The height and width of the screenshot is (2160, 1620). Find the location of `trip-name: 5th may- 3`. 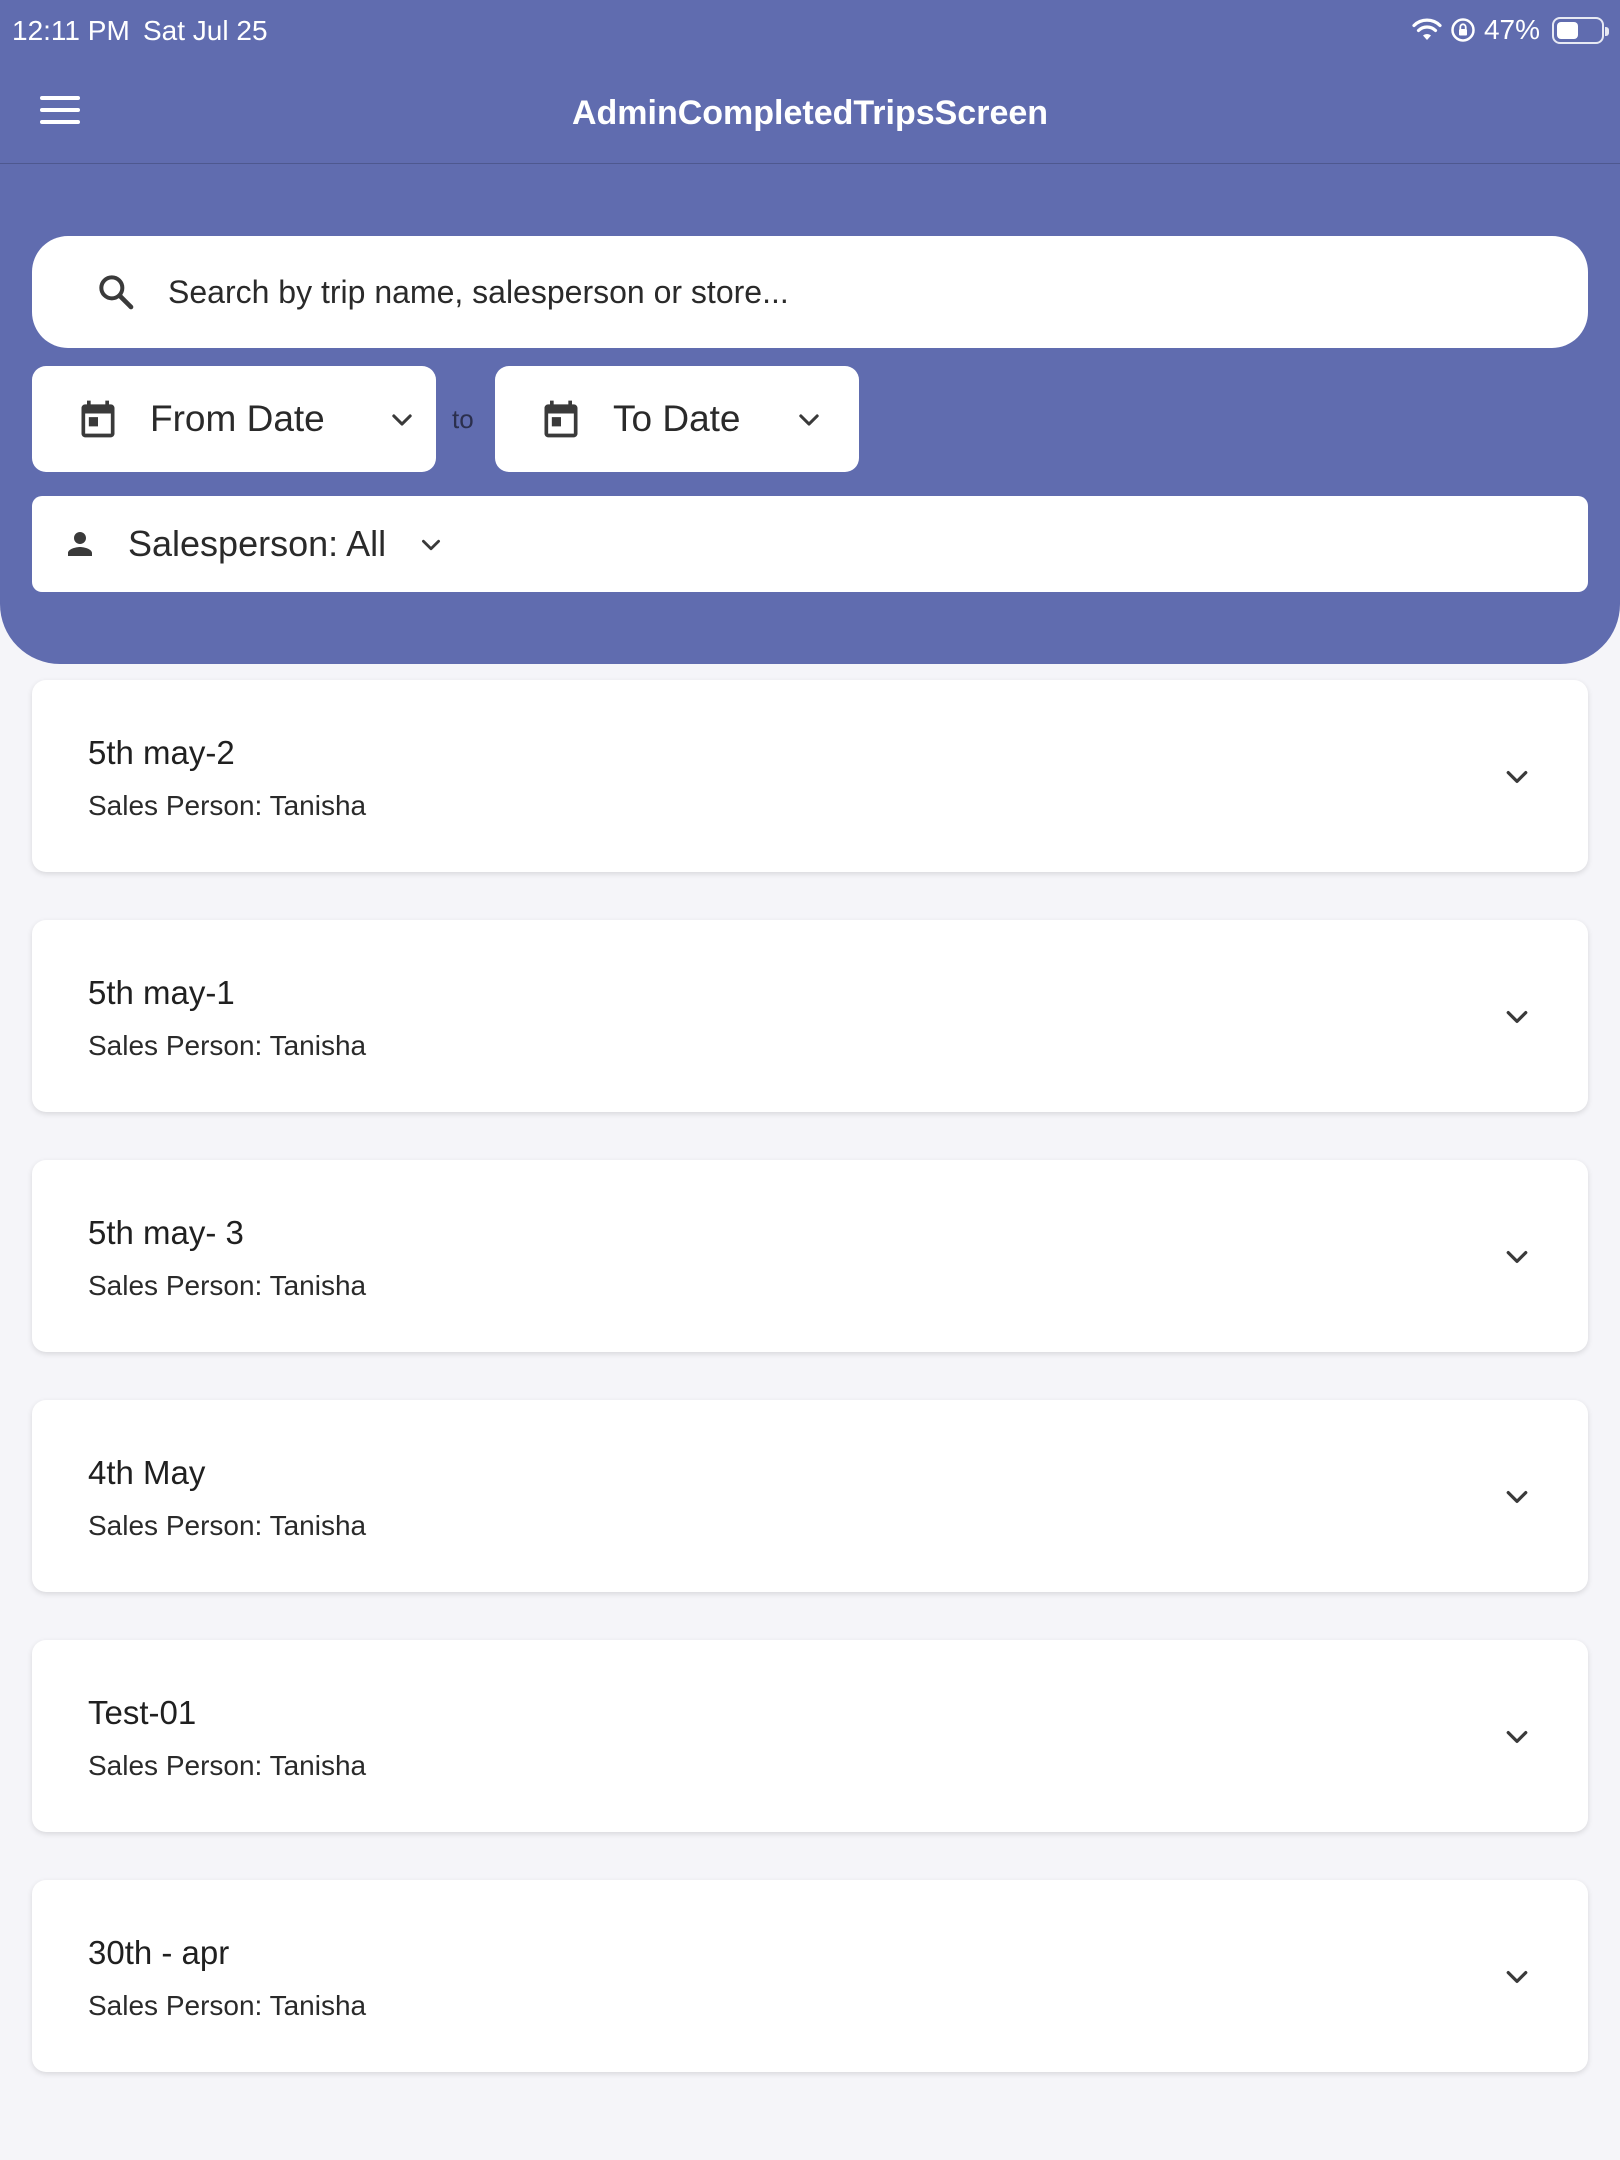

trip-name: 5th may- 3 is located at coordinates (166, 1232).